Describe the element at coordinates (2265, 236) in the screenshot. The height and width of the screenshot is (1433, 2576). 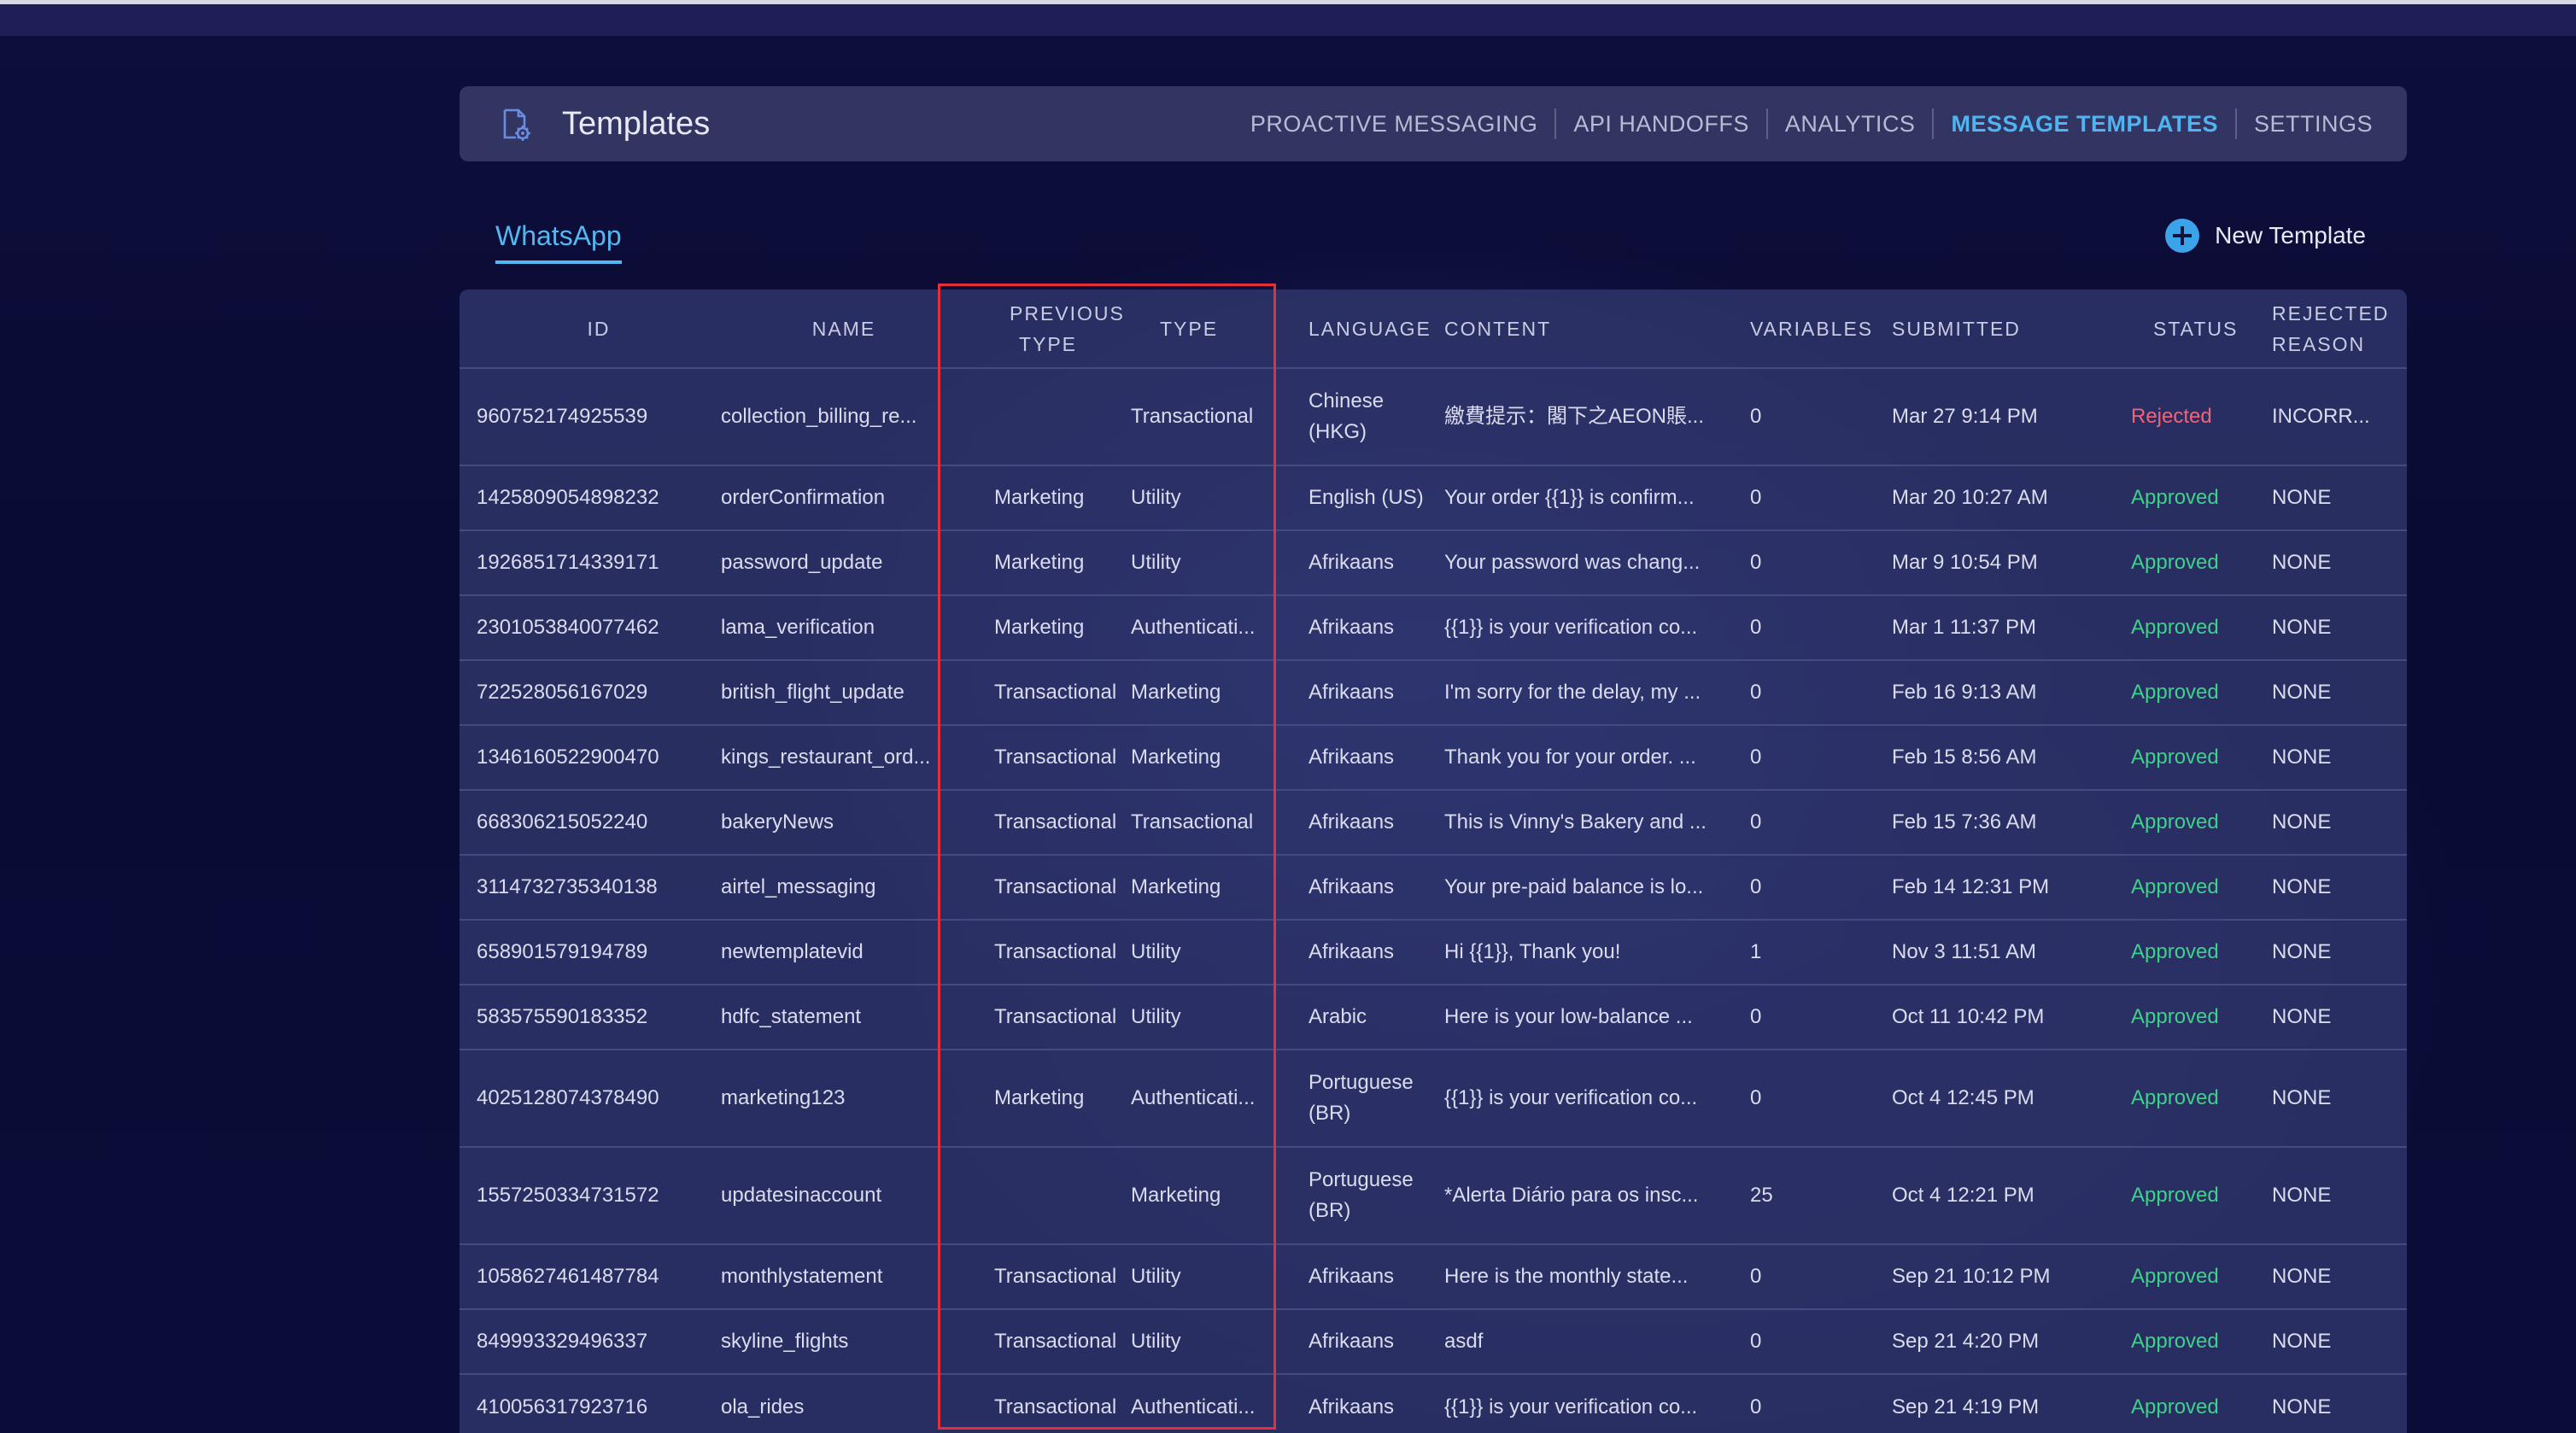
I see `new-template-button: New Template` at that location.